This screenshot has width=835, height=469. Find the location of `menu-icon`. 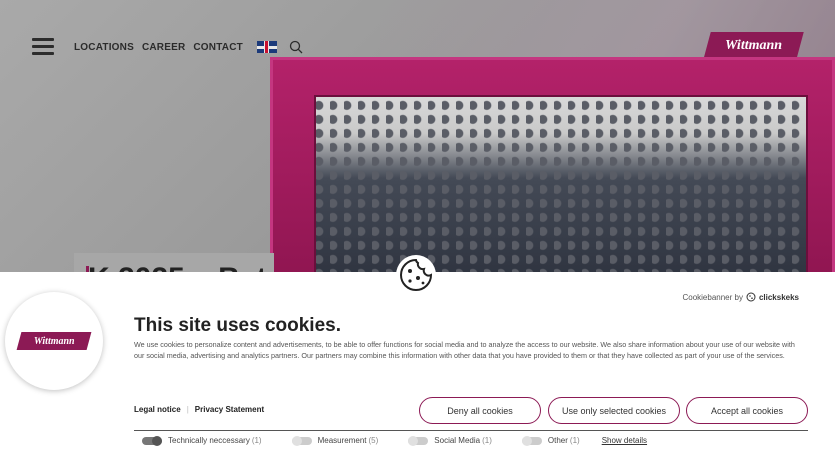

menu-icon is located at coordinates (43, 46).